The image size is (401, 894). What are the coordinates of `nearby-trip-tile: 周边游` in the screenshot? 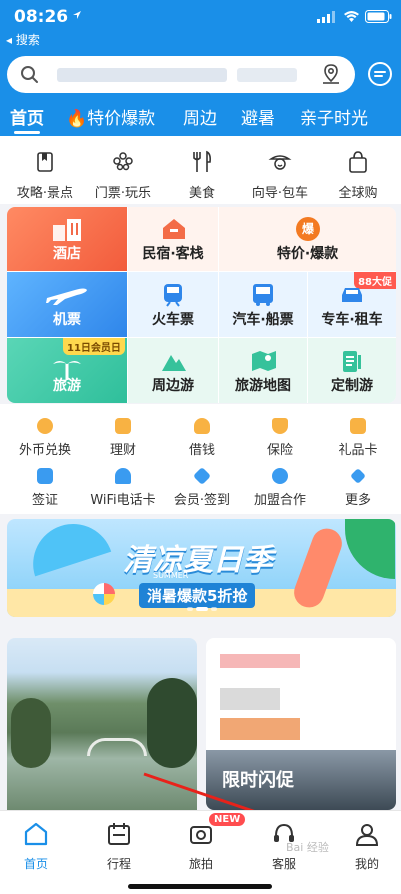 It's located at (173, 370).